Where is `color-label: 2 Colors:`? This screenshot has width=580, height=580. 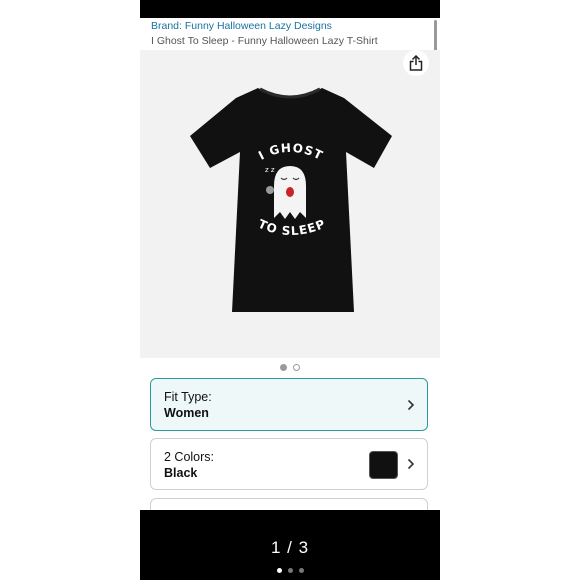 color-label: 2 Colors: is located at coordinates (189, 457).